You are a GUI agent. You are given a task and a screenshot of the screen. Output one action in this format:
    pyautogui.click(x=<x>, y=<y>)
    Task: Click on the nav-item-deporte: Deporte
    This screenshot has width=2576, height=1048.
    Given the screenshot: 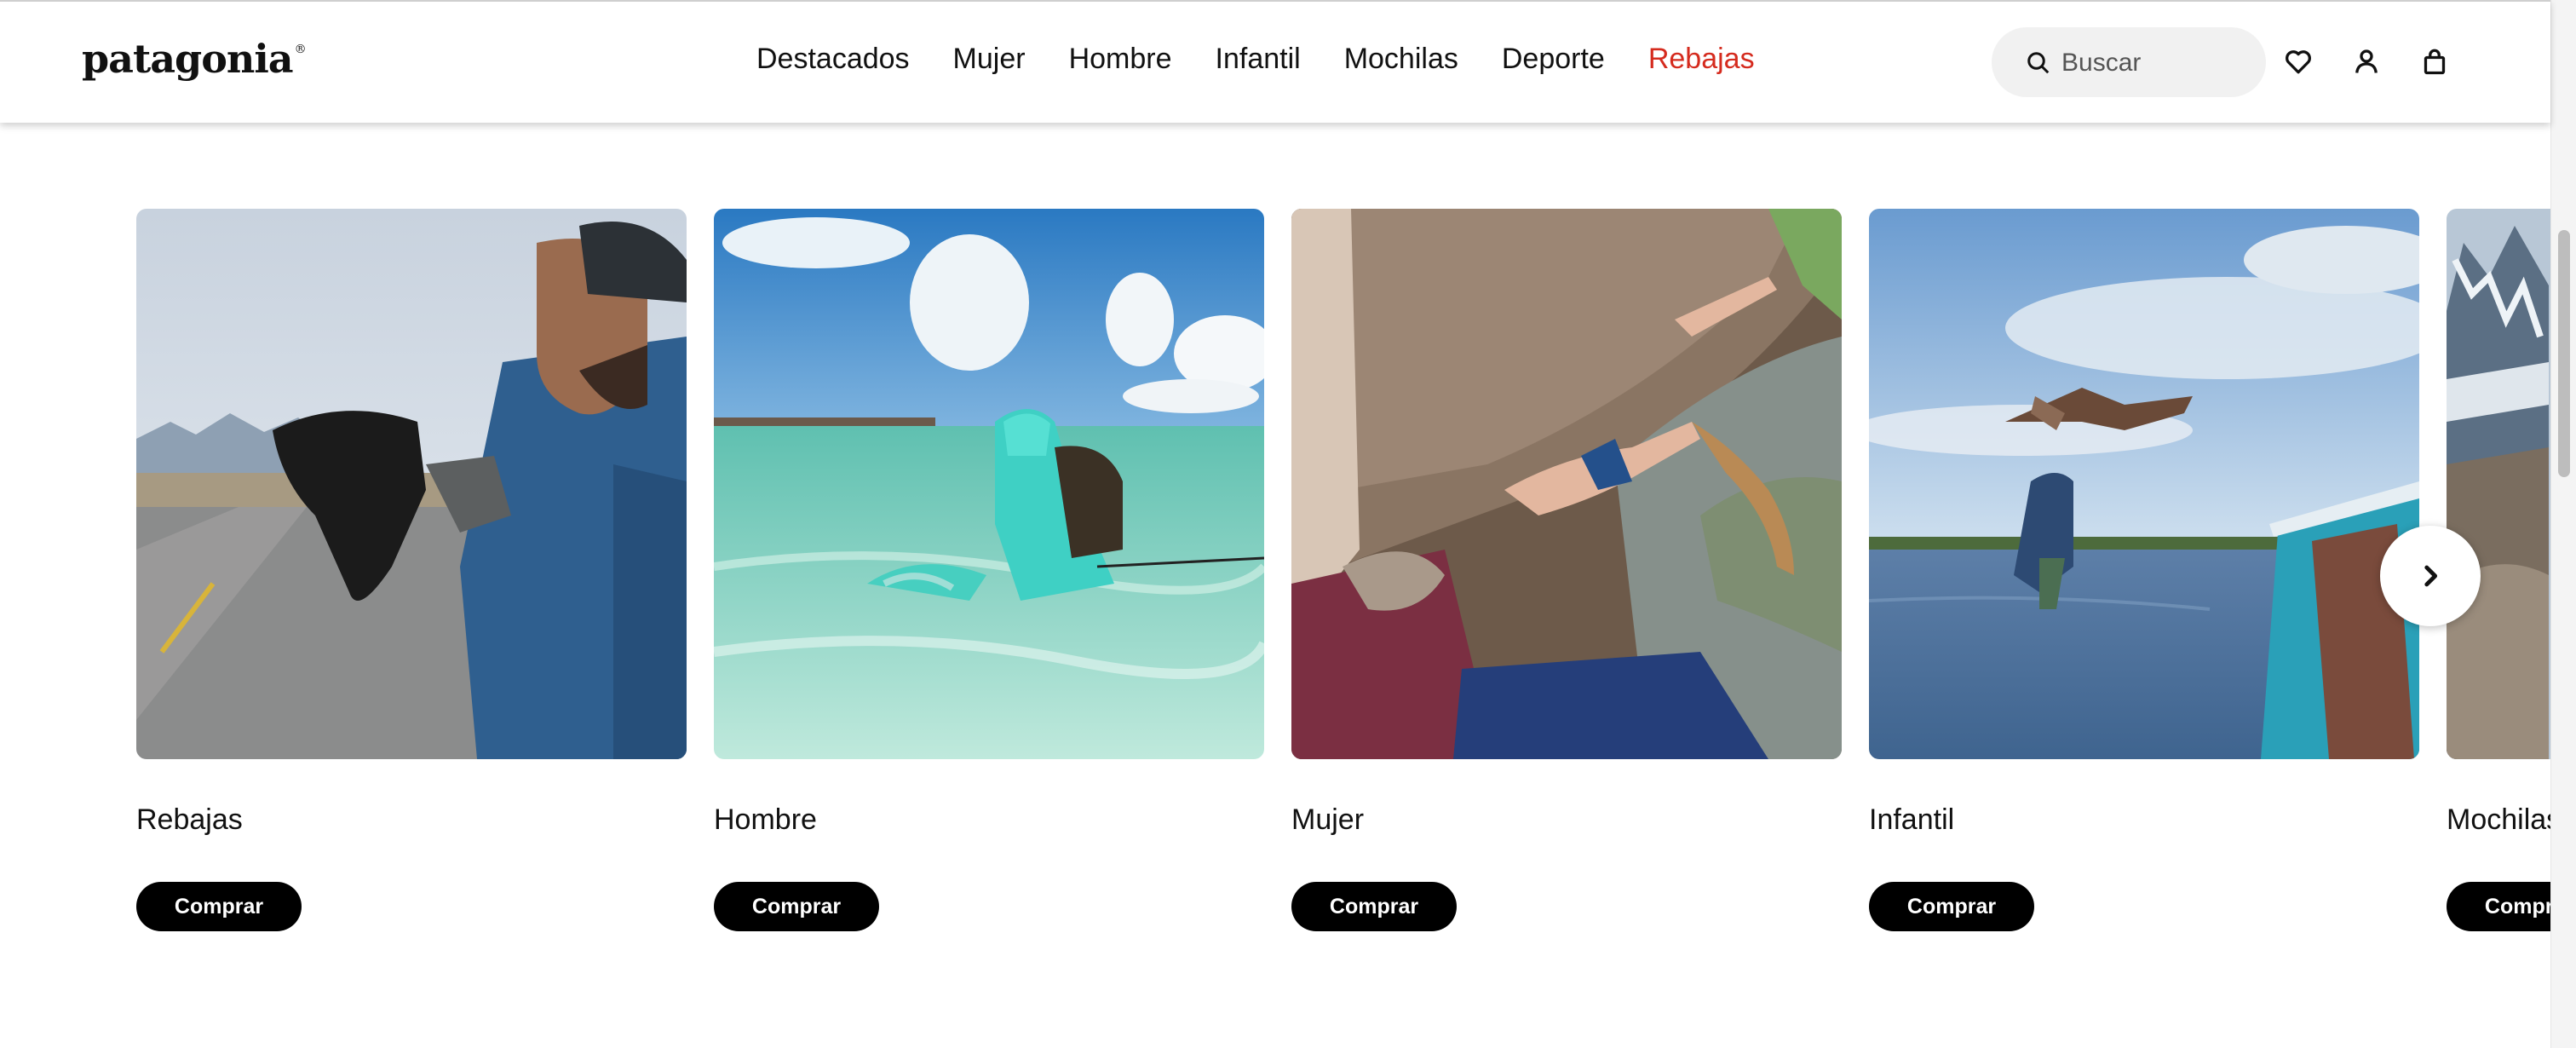 What is the action you would take?
    pyautogui.click(x=1554, y=60)
    